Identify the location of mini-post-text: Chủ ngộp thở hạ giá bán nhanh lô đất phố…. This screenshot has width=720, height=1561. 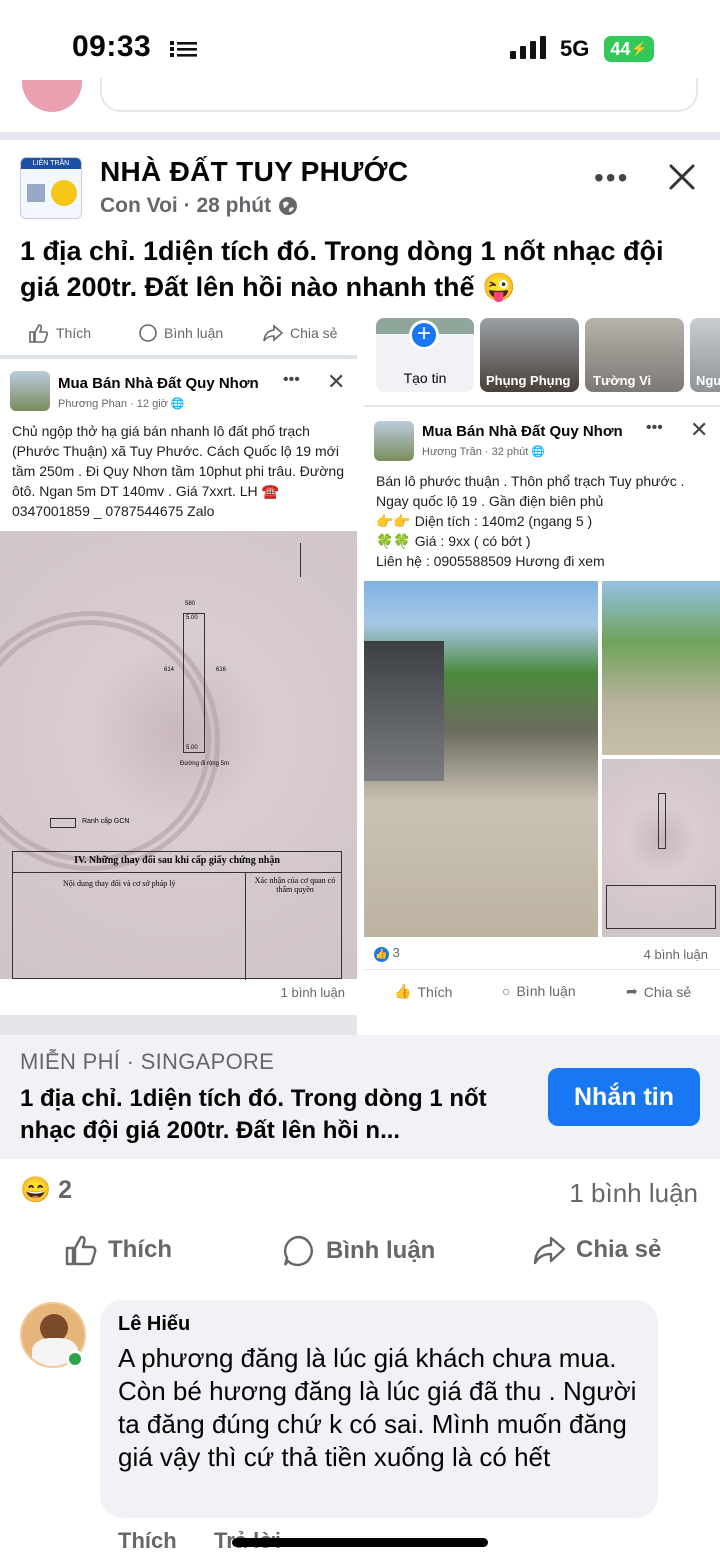
(178, 471).